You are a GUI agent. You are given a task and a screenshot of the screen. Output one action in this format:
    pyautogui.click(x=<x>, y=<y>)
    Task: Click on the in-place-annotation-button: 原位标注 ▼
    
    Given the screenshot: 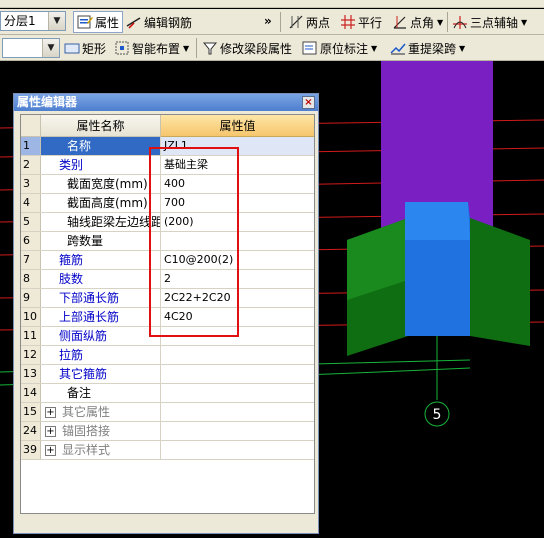 What is the action you would take?
    pyautogui.click(x=339, y=48)
    